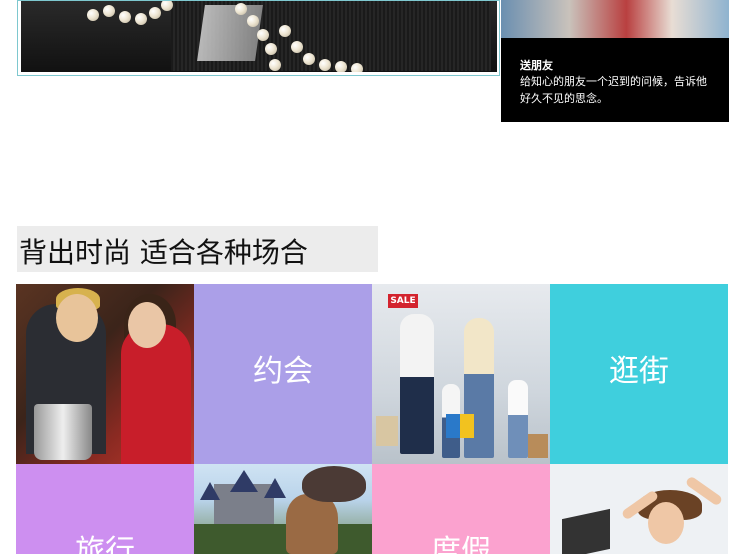  What do you see at coordinates (312, 524) in the screenshot?
I see `woman-hair` at bounding box center [312, 524].